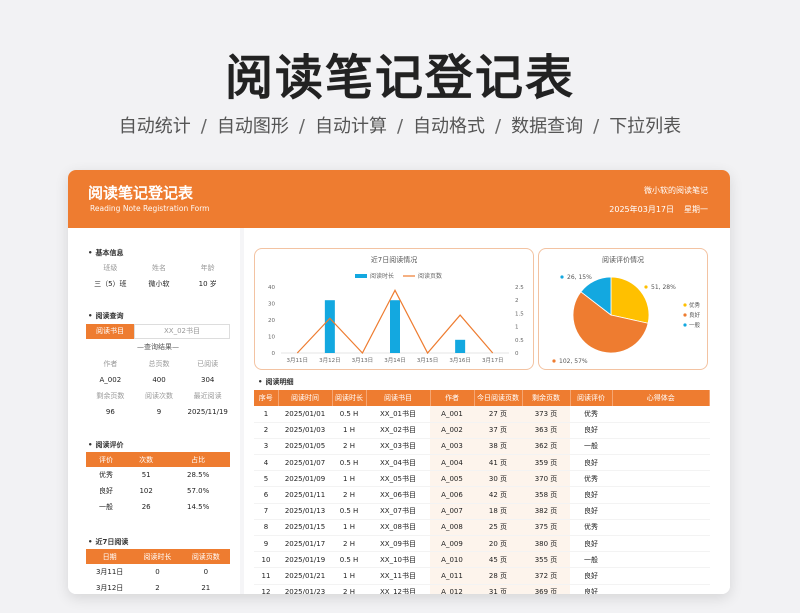 The image size is (800, 613). Describe the element at coordinates (498, 528) in the screenshot. I see `table-cell: 25 页` at that location.